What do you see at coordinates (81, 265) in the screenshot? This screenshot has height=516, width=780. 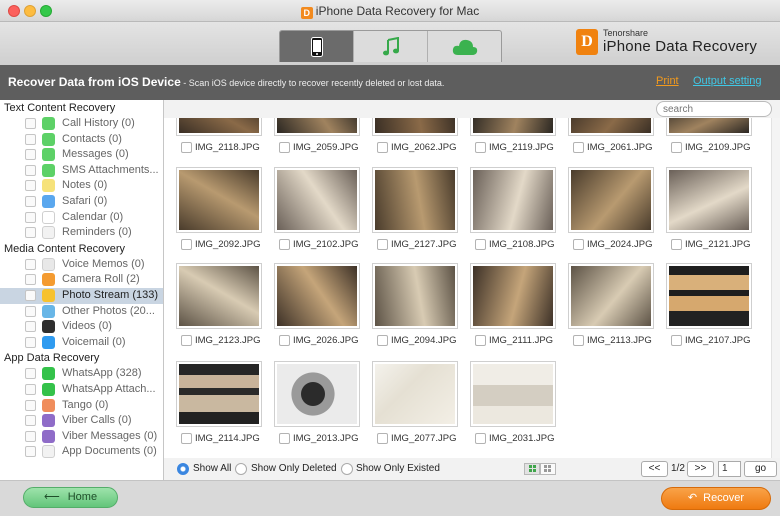 I see `sidebar-item: Voice Memos (0)` at bounding box center [81, 265].